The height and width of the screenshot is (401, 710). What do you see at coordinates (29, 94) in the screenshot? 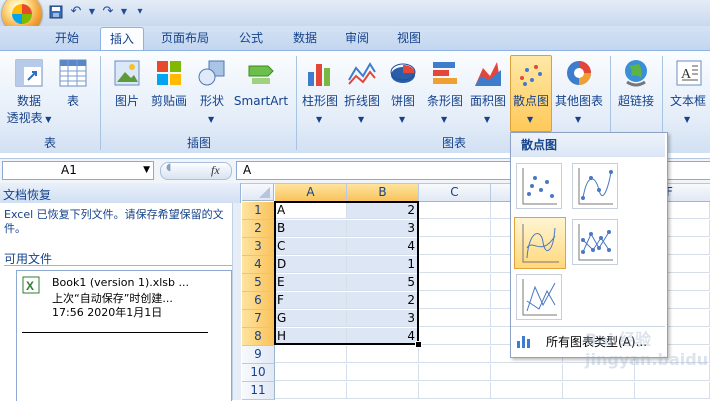
I see `pivot-table-button: 数据 透视表 ▼` at bounding box center [29, 94].